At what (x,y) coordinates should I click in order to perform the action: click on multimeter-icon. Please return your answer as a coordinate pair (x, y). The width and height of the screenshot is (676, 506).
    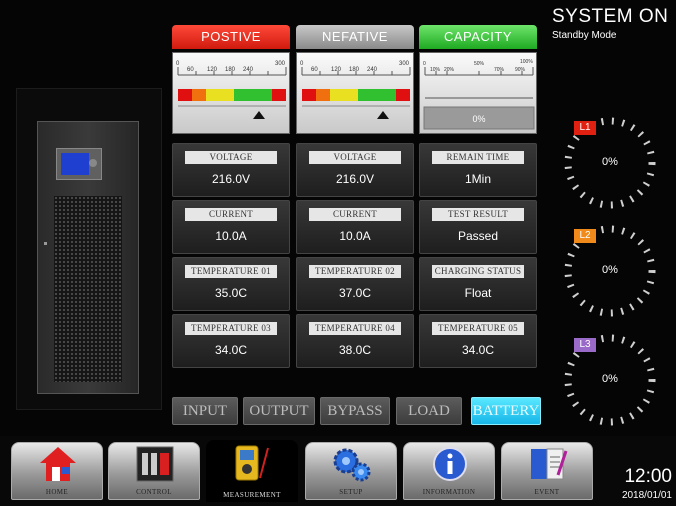
    Looking at the image, I should click on (252, 463).